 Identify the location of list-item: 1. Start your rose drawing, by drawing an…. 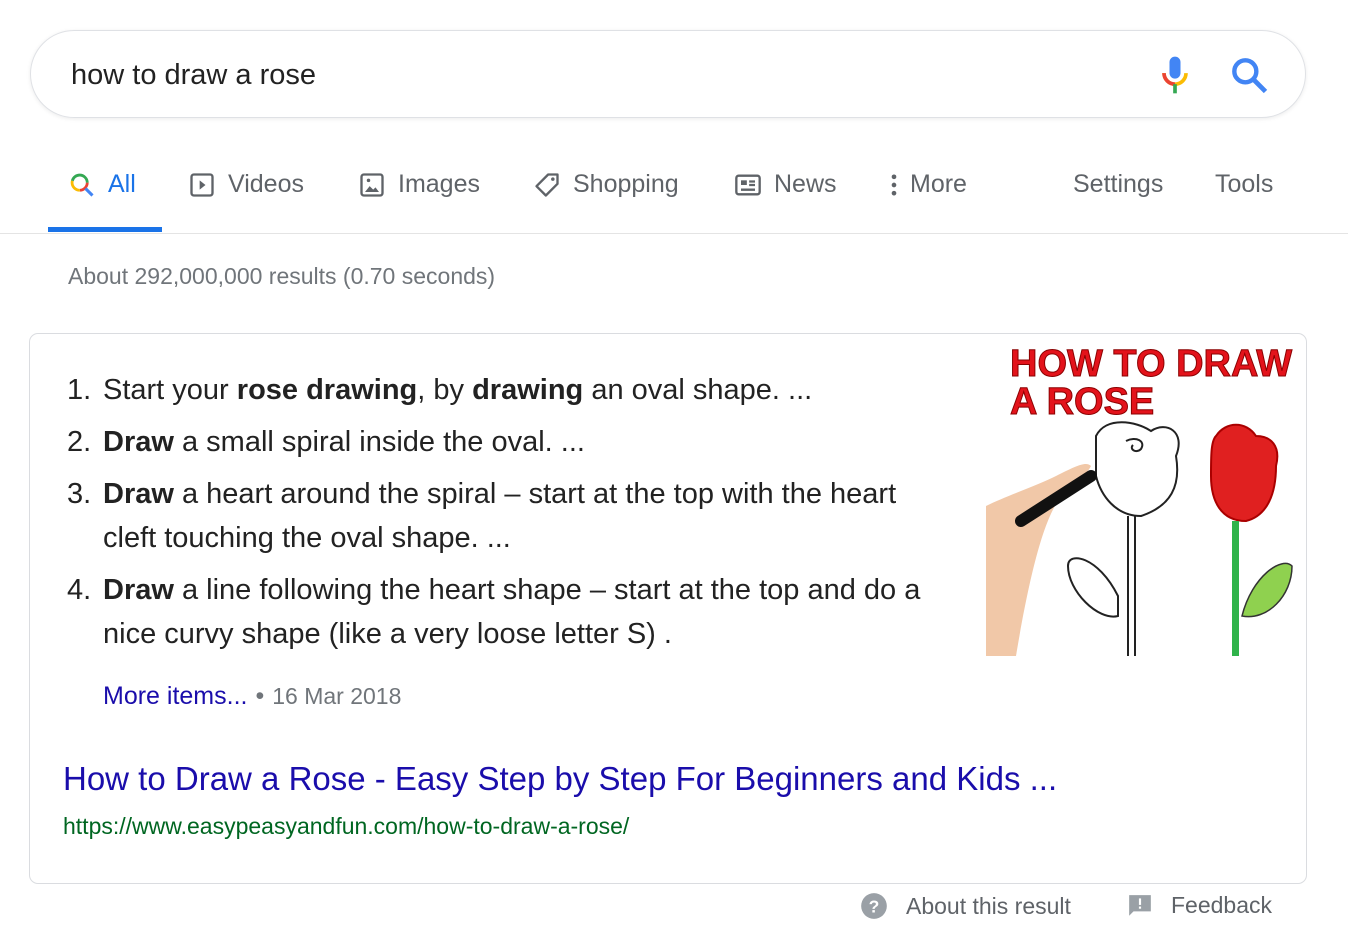
(507, 390).